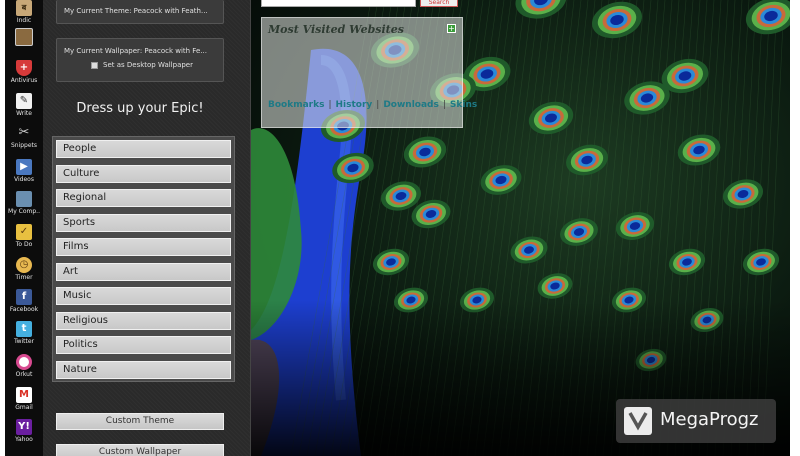  I want to click on category-nature: Nature, so click(143, 369).